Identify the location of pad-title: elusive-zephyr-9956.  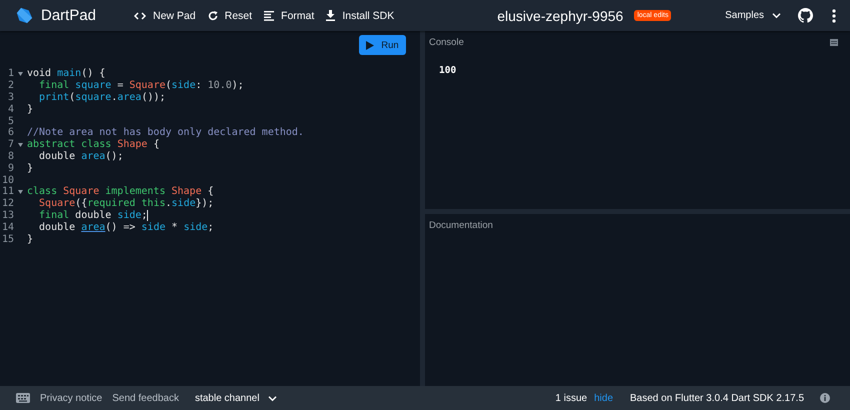
(560, 16).